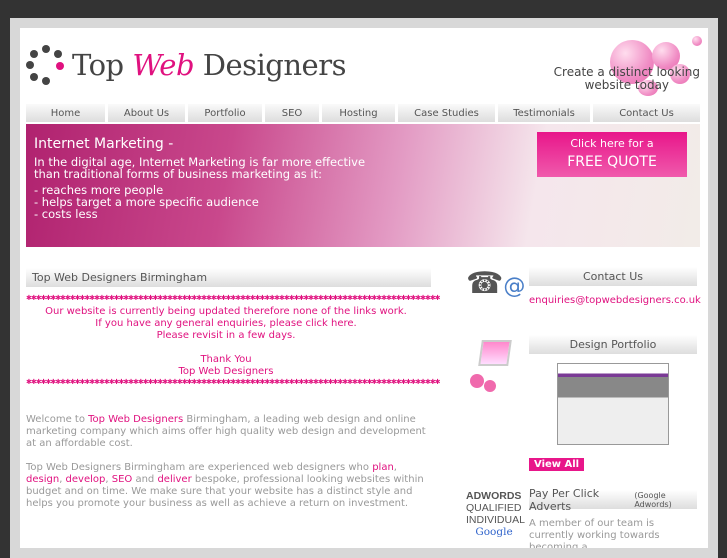 This screenshot has height=558, width=727. I want to click on logo-dots-icon, so click(46, 65).